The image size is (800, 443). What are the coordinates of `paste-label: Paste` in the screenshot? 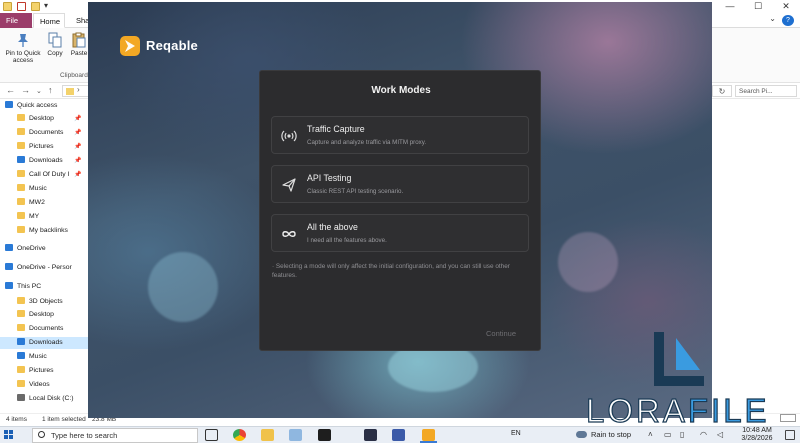 It's located at (79, 53).